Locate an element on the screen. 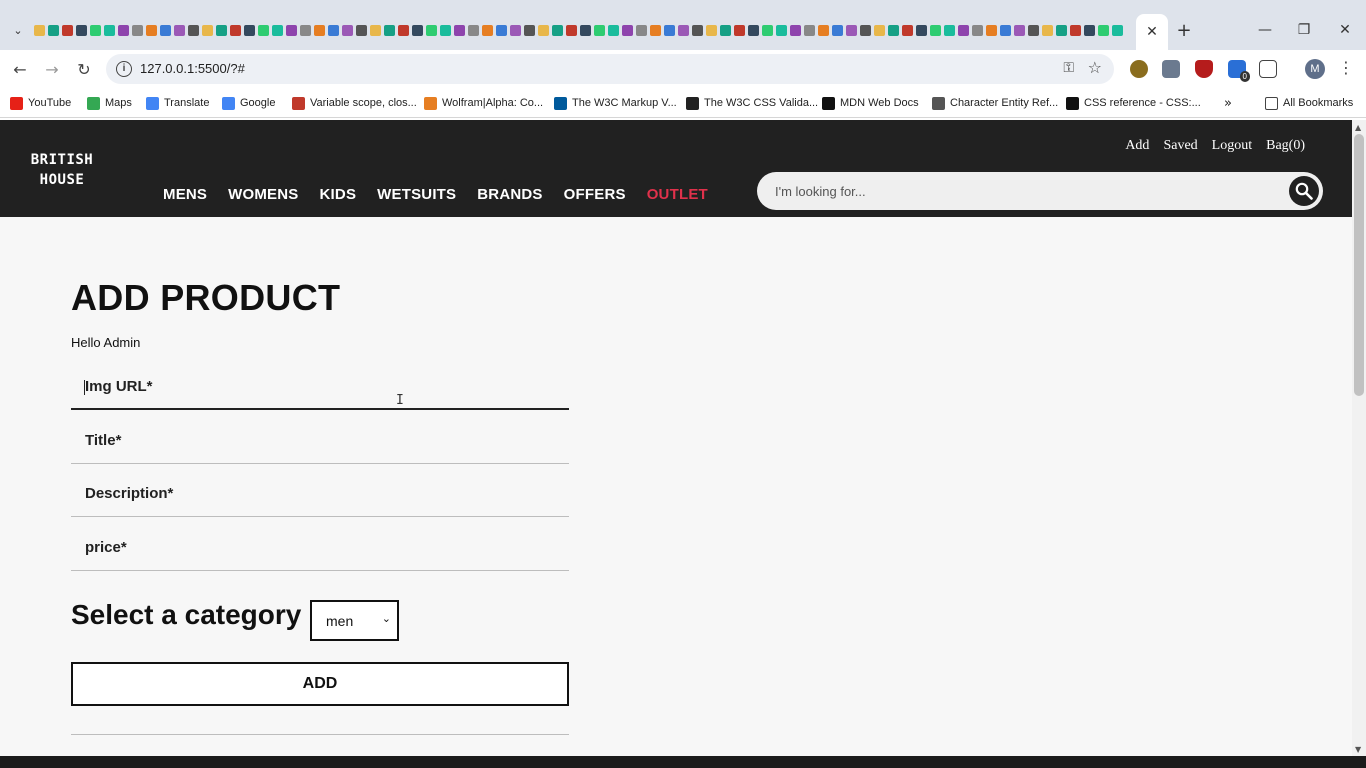  title-input is located at coordinates (320, 440).